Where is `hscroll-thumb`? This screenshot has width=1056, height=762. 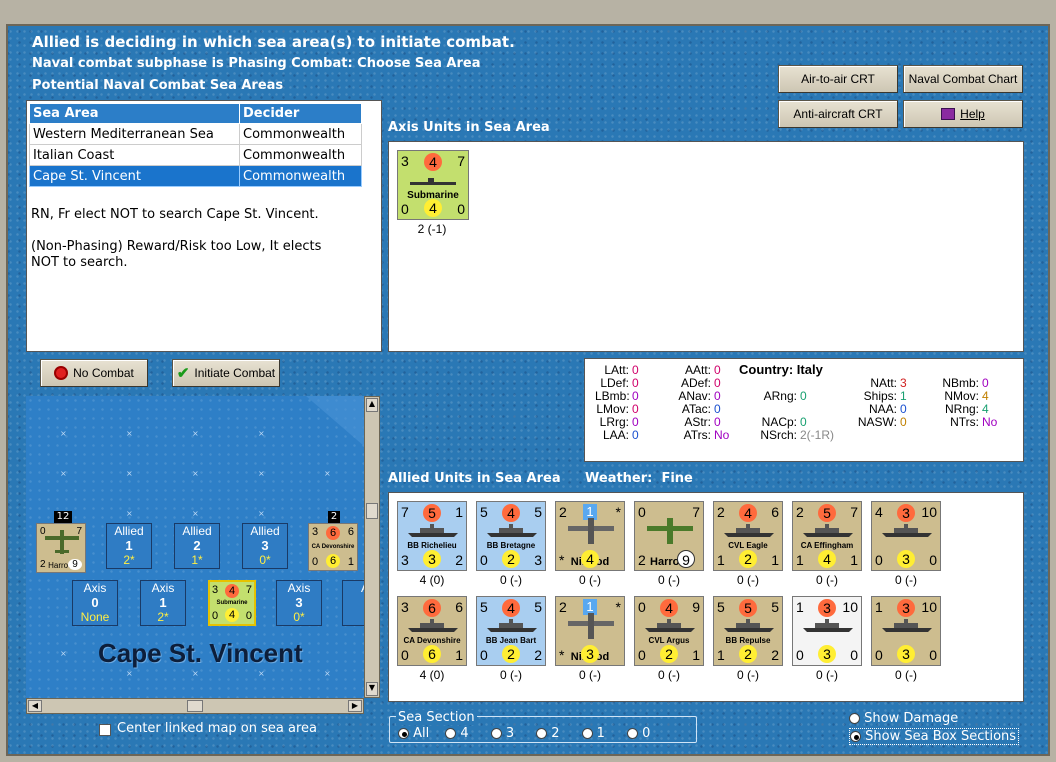
hscroll-thumb is located at coordinates (195, 706).